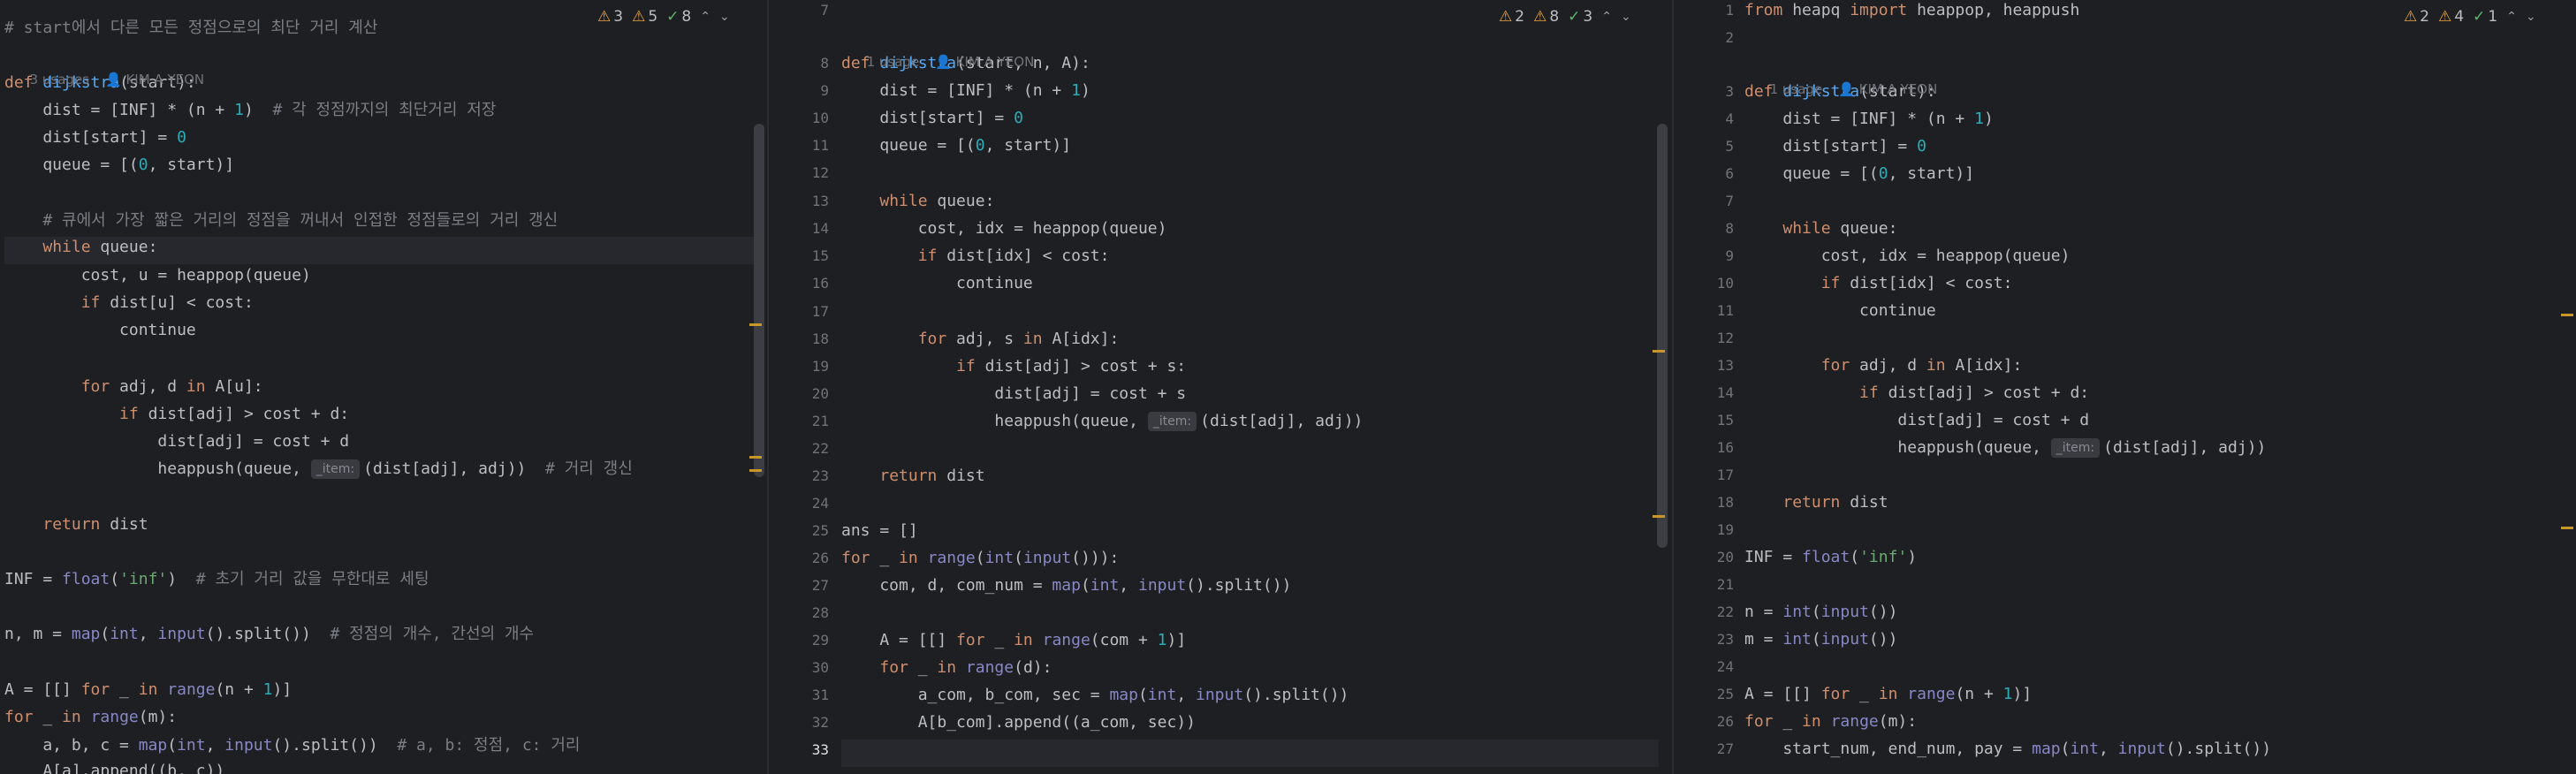 The height and width of the screenshot is (774, 2576). I want to click on code-line: dist = [INF] * (n + 1), so click(965, 90).